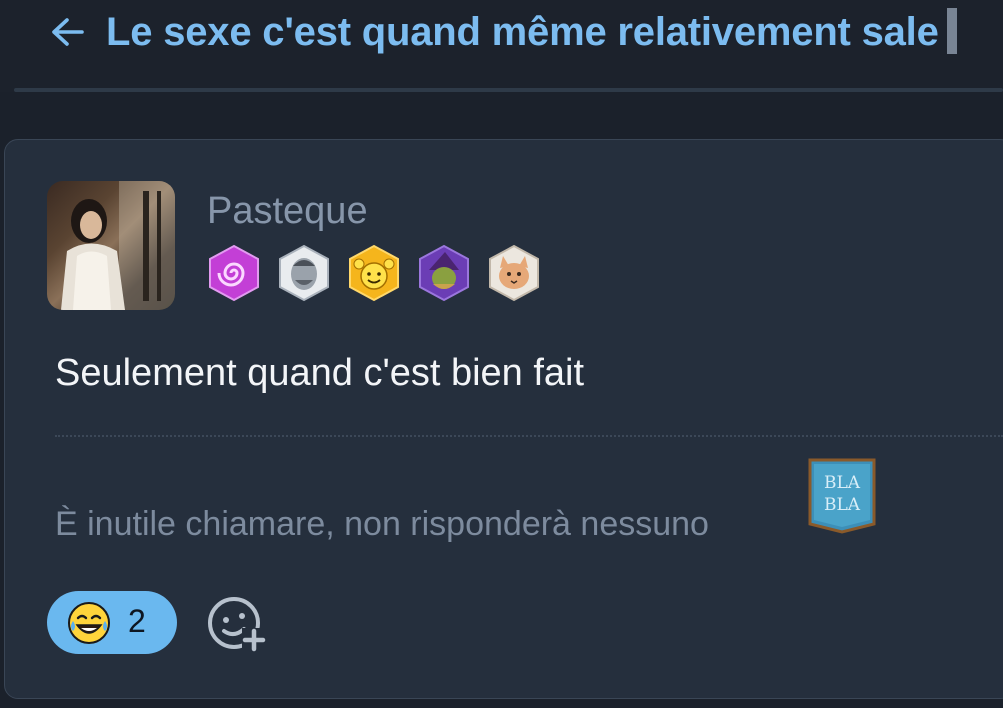  I want to click on reaction-button, so click(112, 622).